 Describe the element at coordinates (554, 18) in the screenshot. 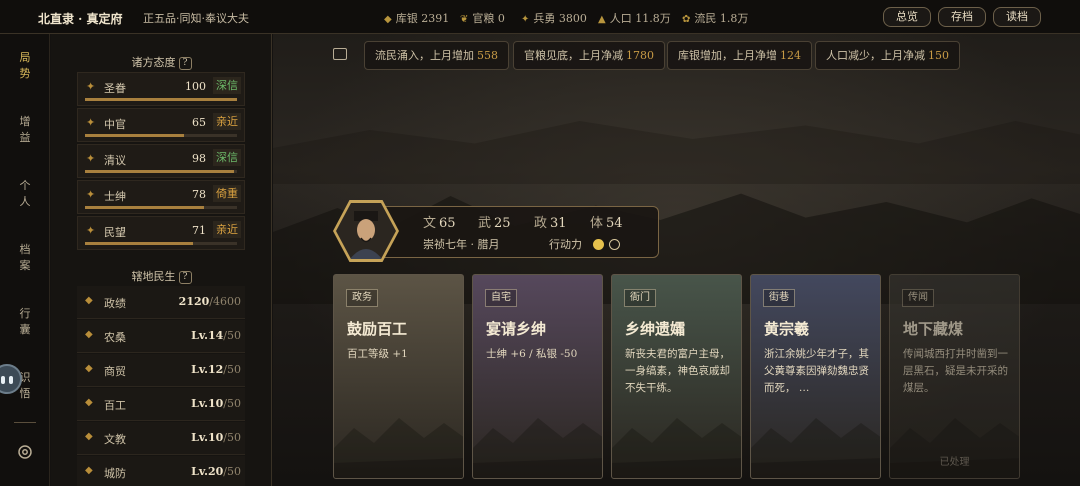

I see `stat-soldiers: ✦ 兵勇 3800` at that location.